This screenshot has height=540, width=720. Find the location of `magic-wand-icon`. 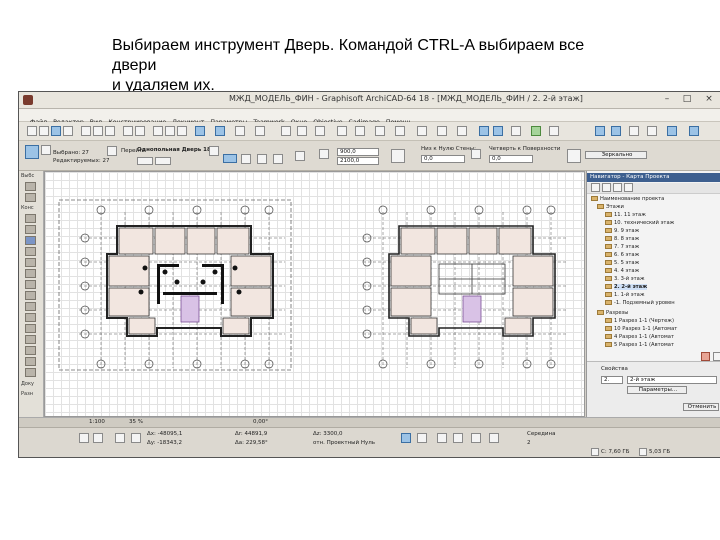

magic-wand-icon is located at coordinates (240, 131).